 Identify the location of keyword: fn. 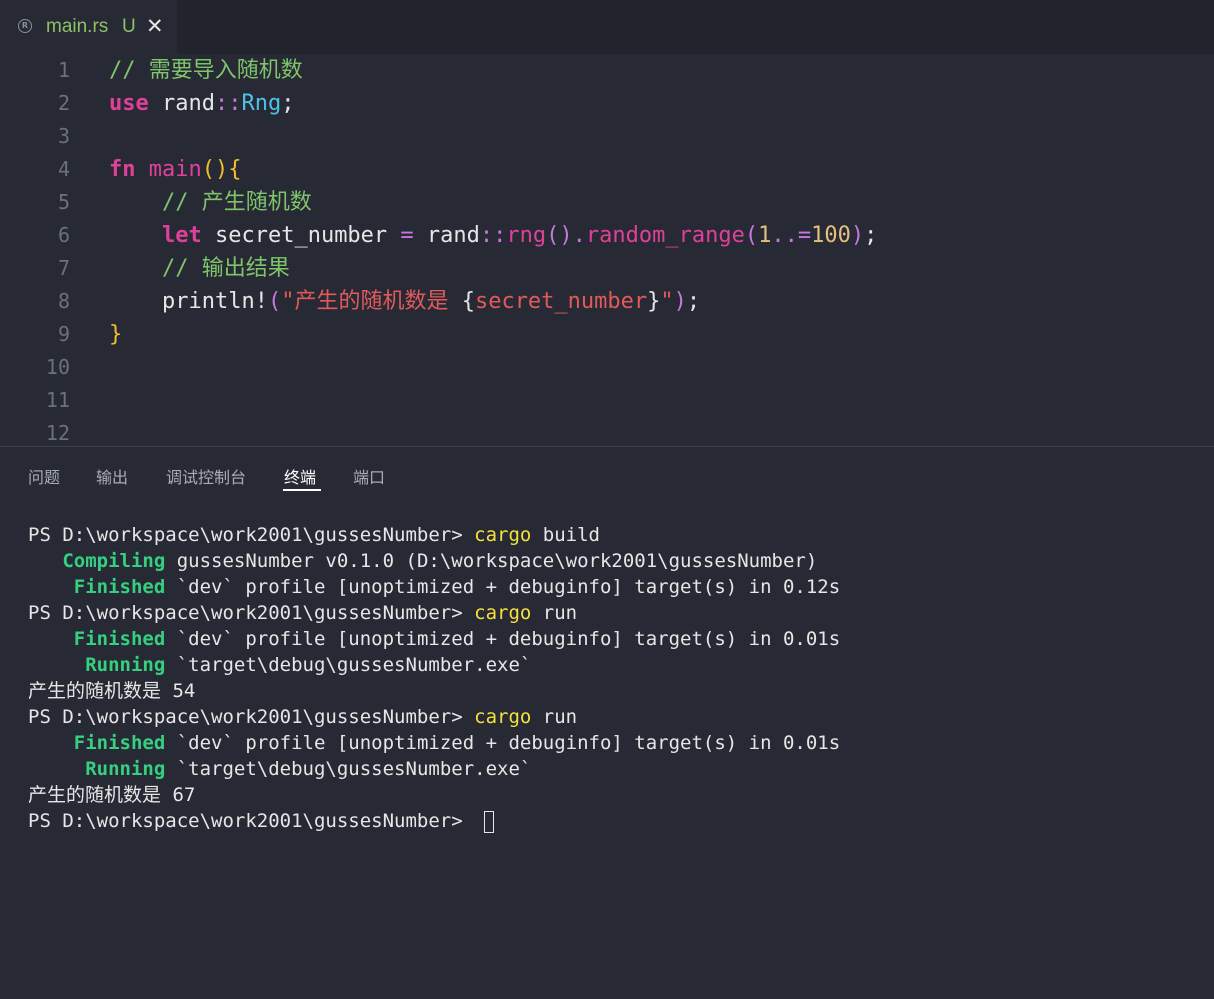
(122, 169).